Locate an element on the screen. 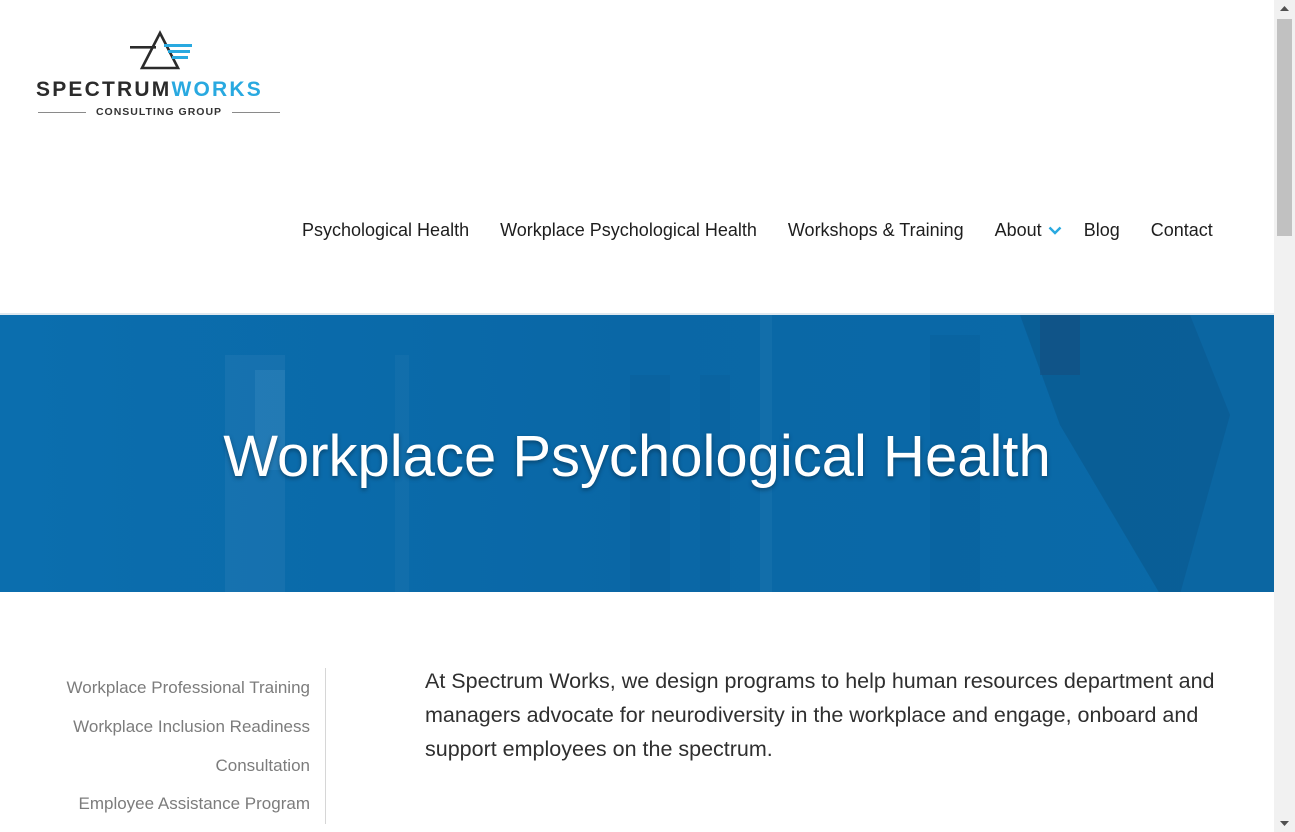 This screenshot has width=1295, height=832. nav-workshops-training: Workshops & Training is located at coordinates (876, 230).